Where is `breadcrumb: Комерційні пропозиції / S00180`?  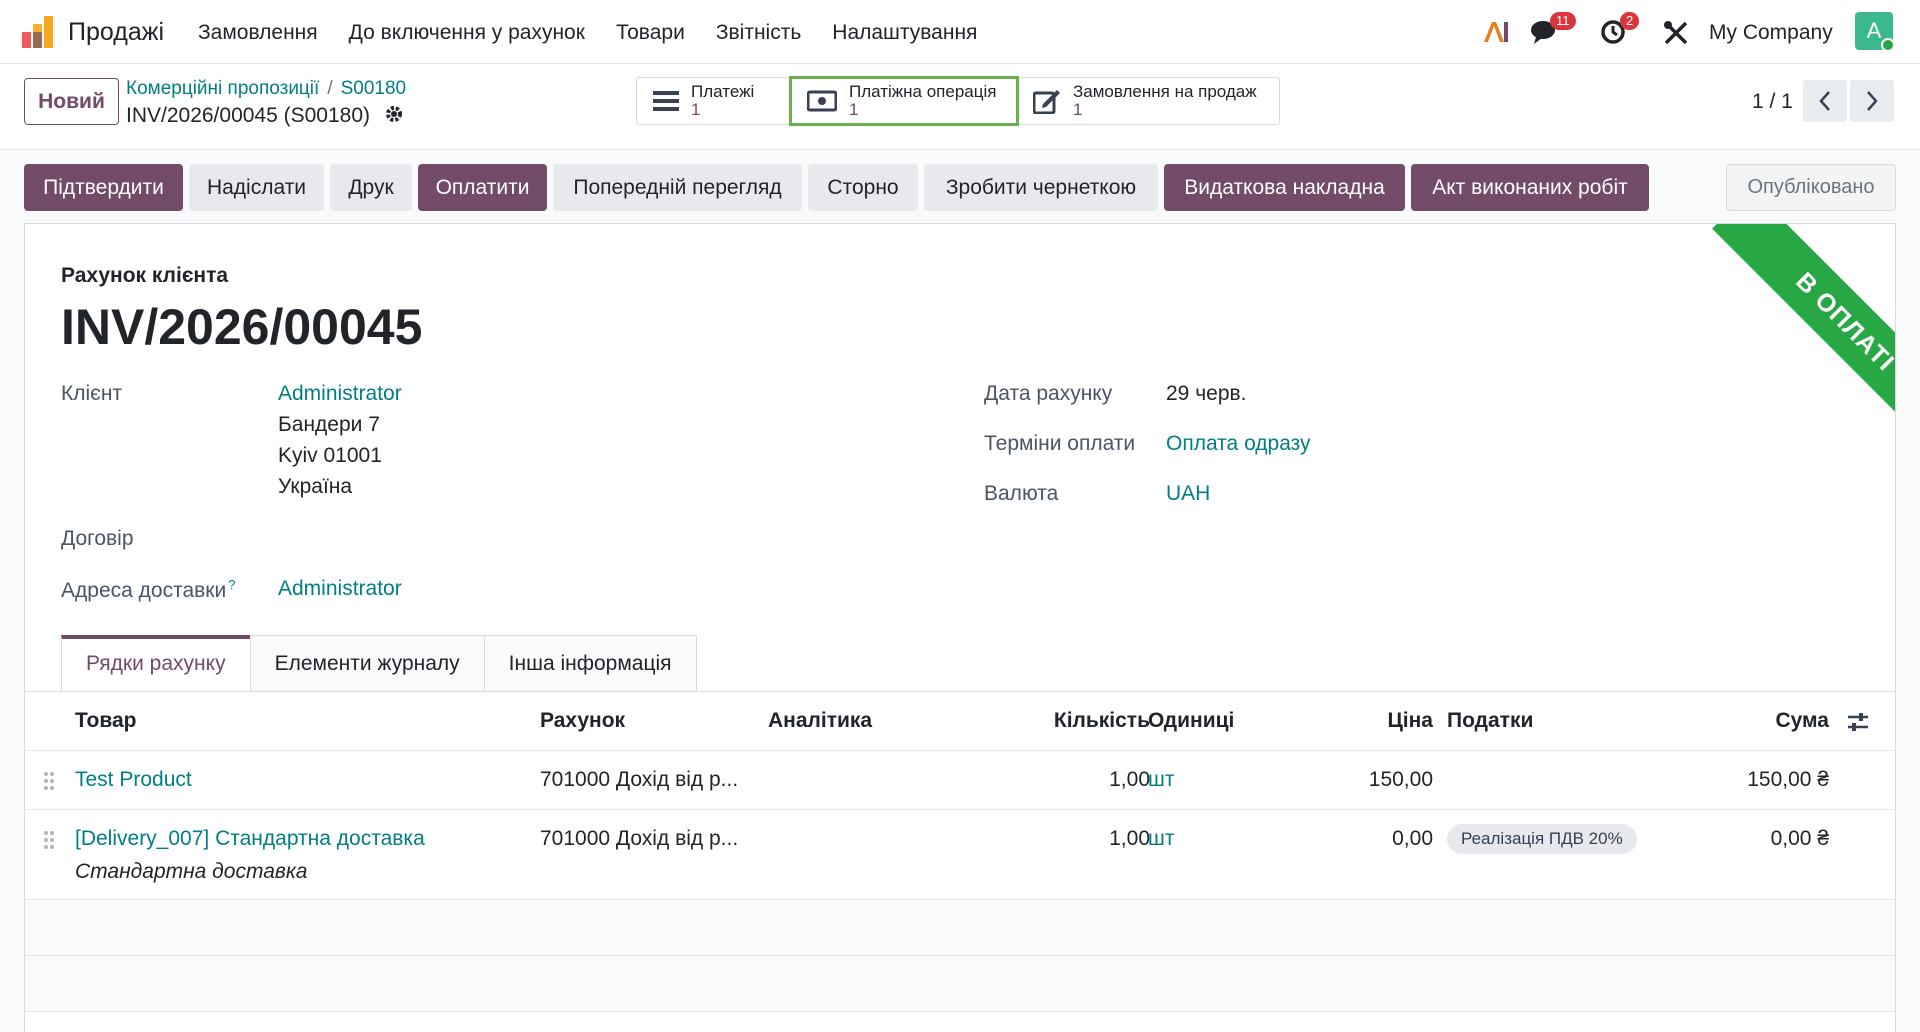 breadcrumb: Комерційні пропозиції / S00180 is located at coordinates (266, 88).